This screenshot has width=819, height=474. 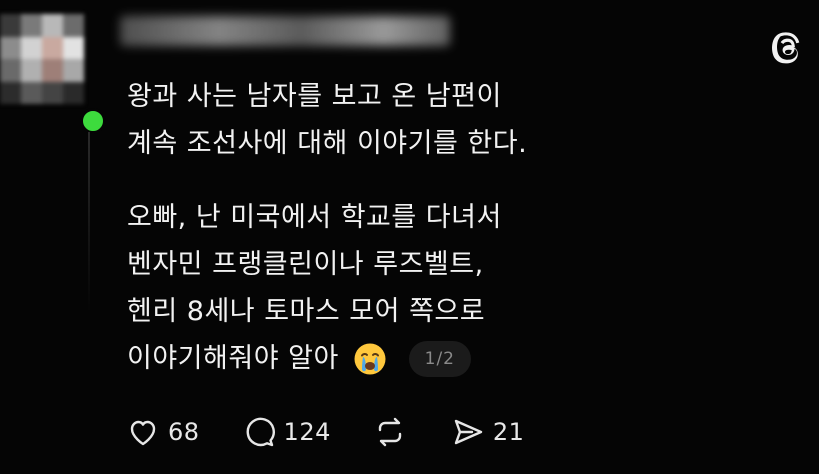 What do you see at coordinates (314, 96) in the screenshot?
I see `post-line: 왕과 사는 남자를 보고 온 남편이` at bounding box center [314, 96].